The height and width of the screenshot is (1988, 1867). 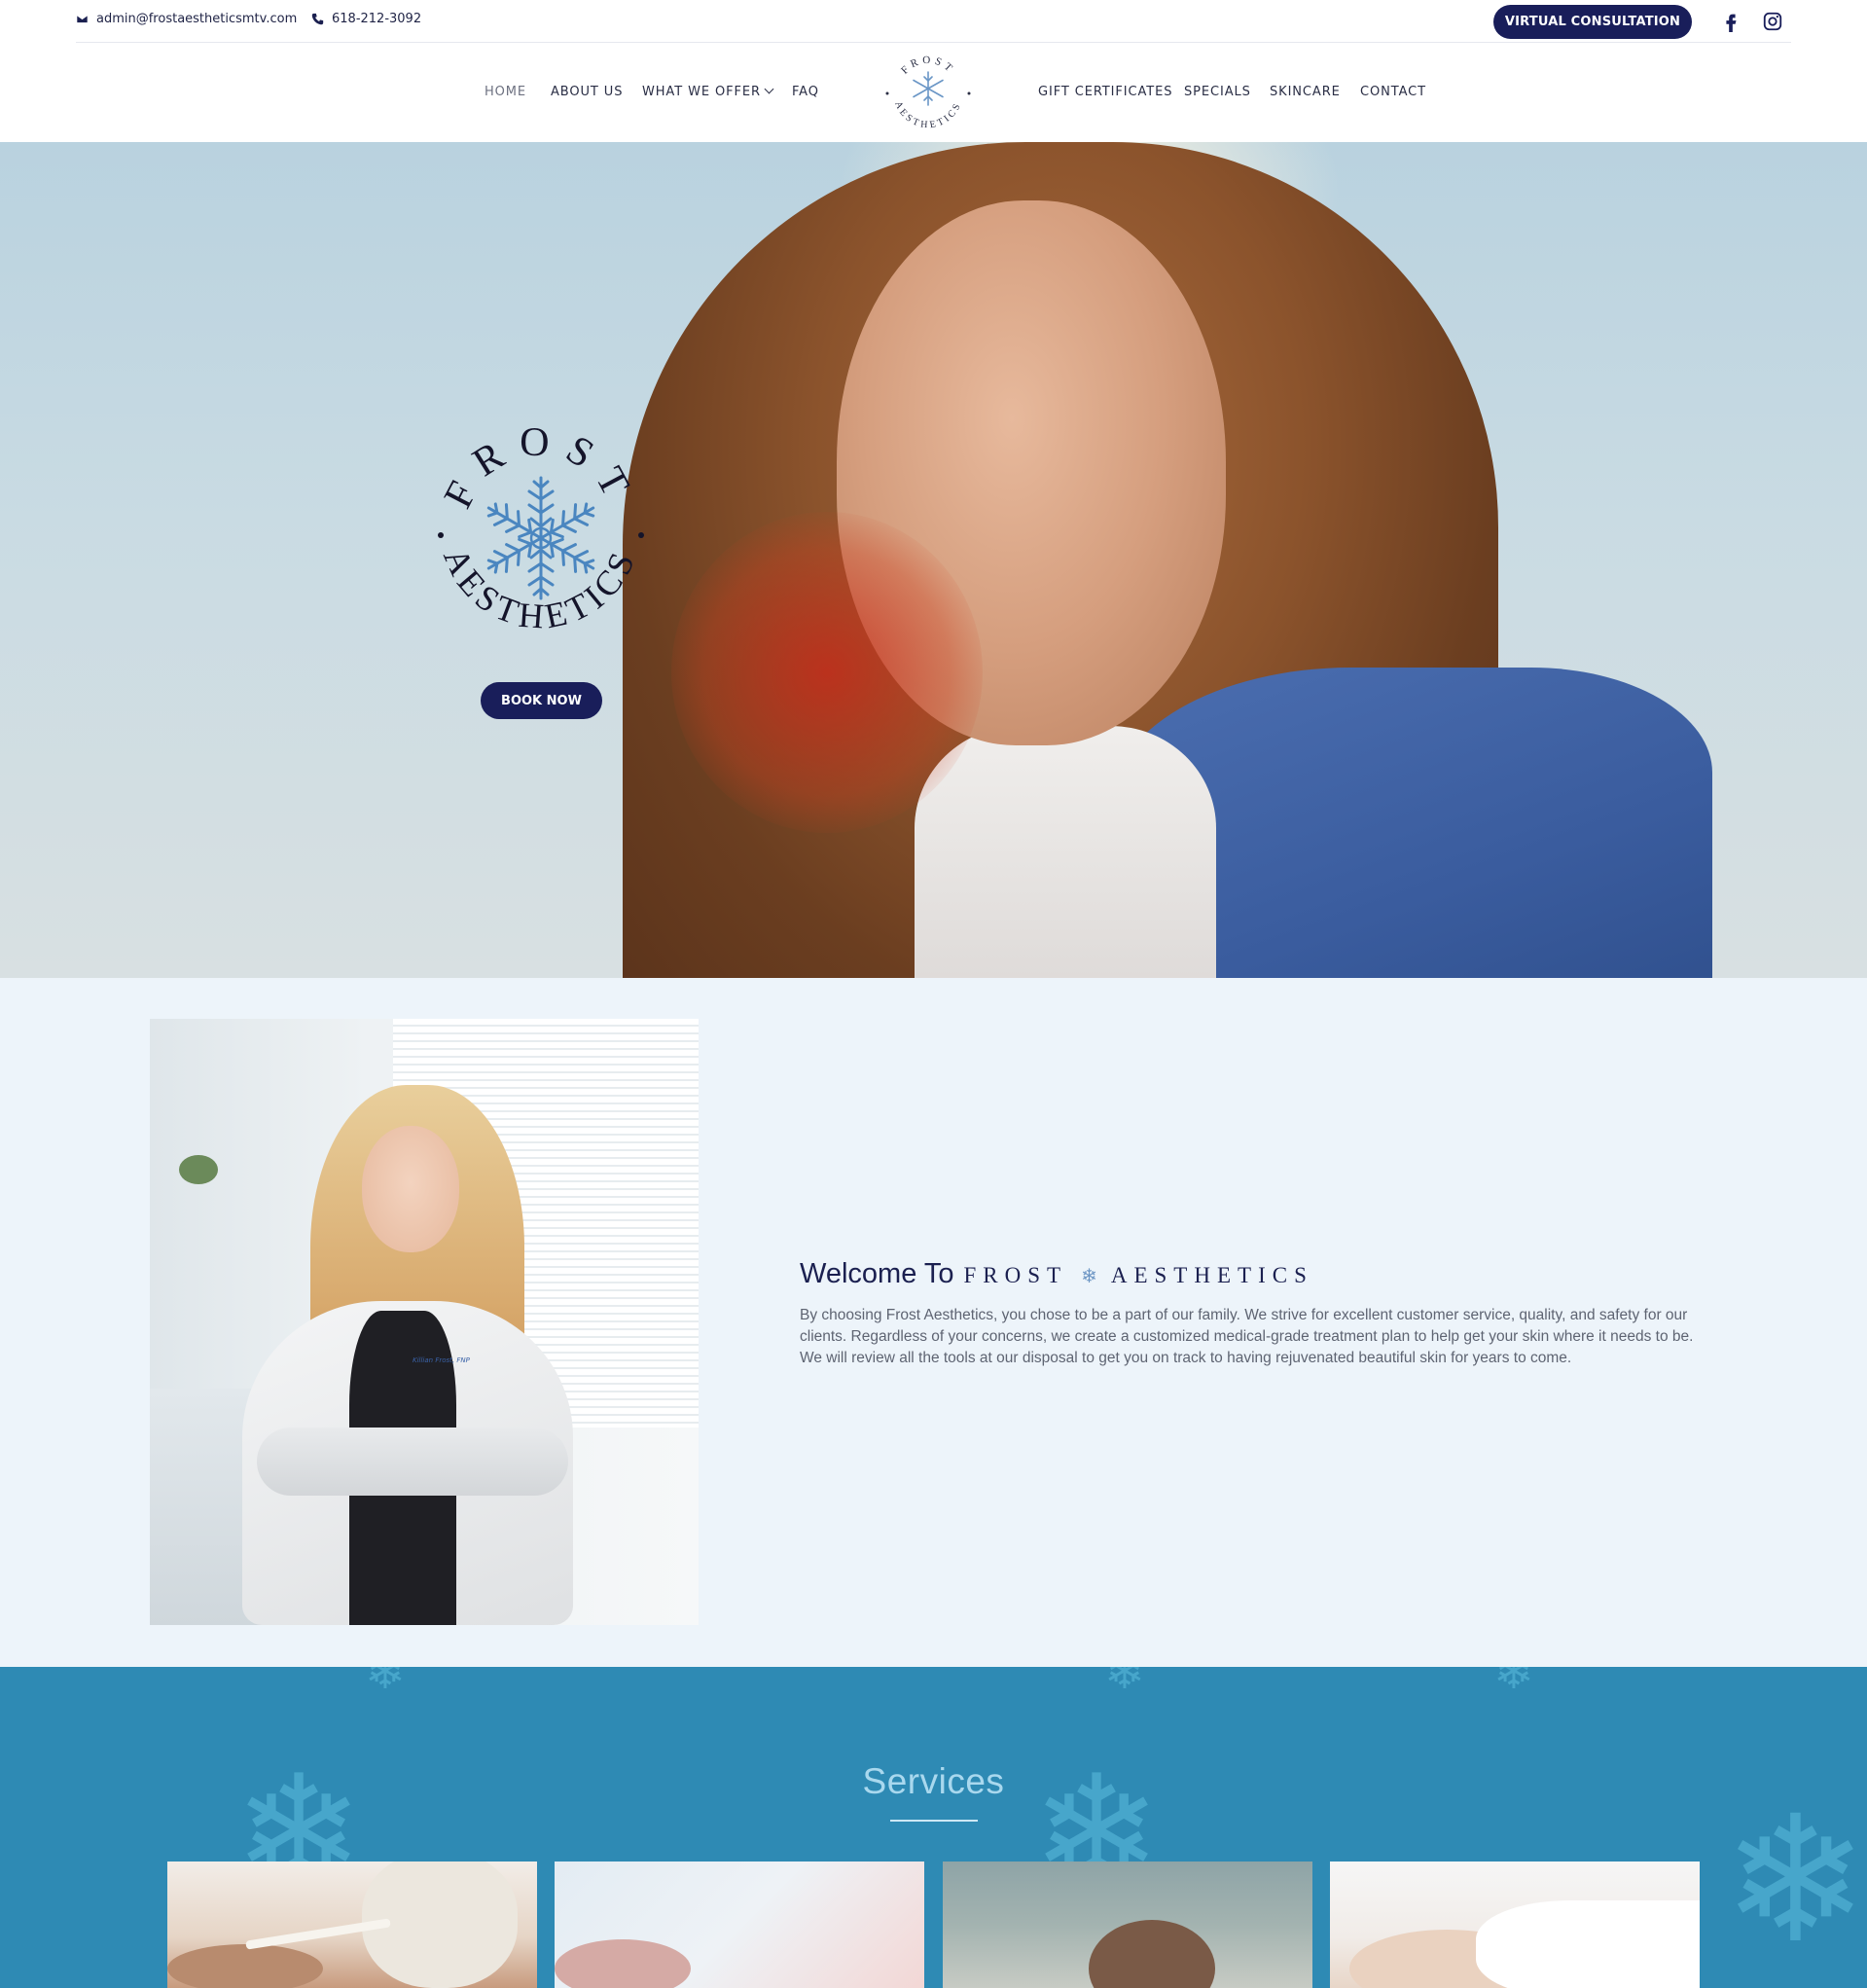 What do you see at coordinates (541, 700) in the screenshot?
I see `book-now-button: BOOK NOW` at bounding box center [541, 700].